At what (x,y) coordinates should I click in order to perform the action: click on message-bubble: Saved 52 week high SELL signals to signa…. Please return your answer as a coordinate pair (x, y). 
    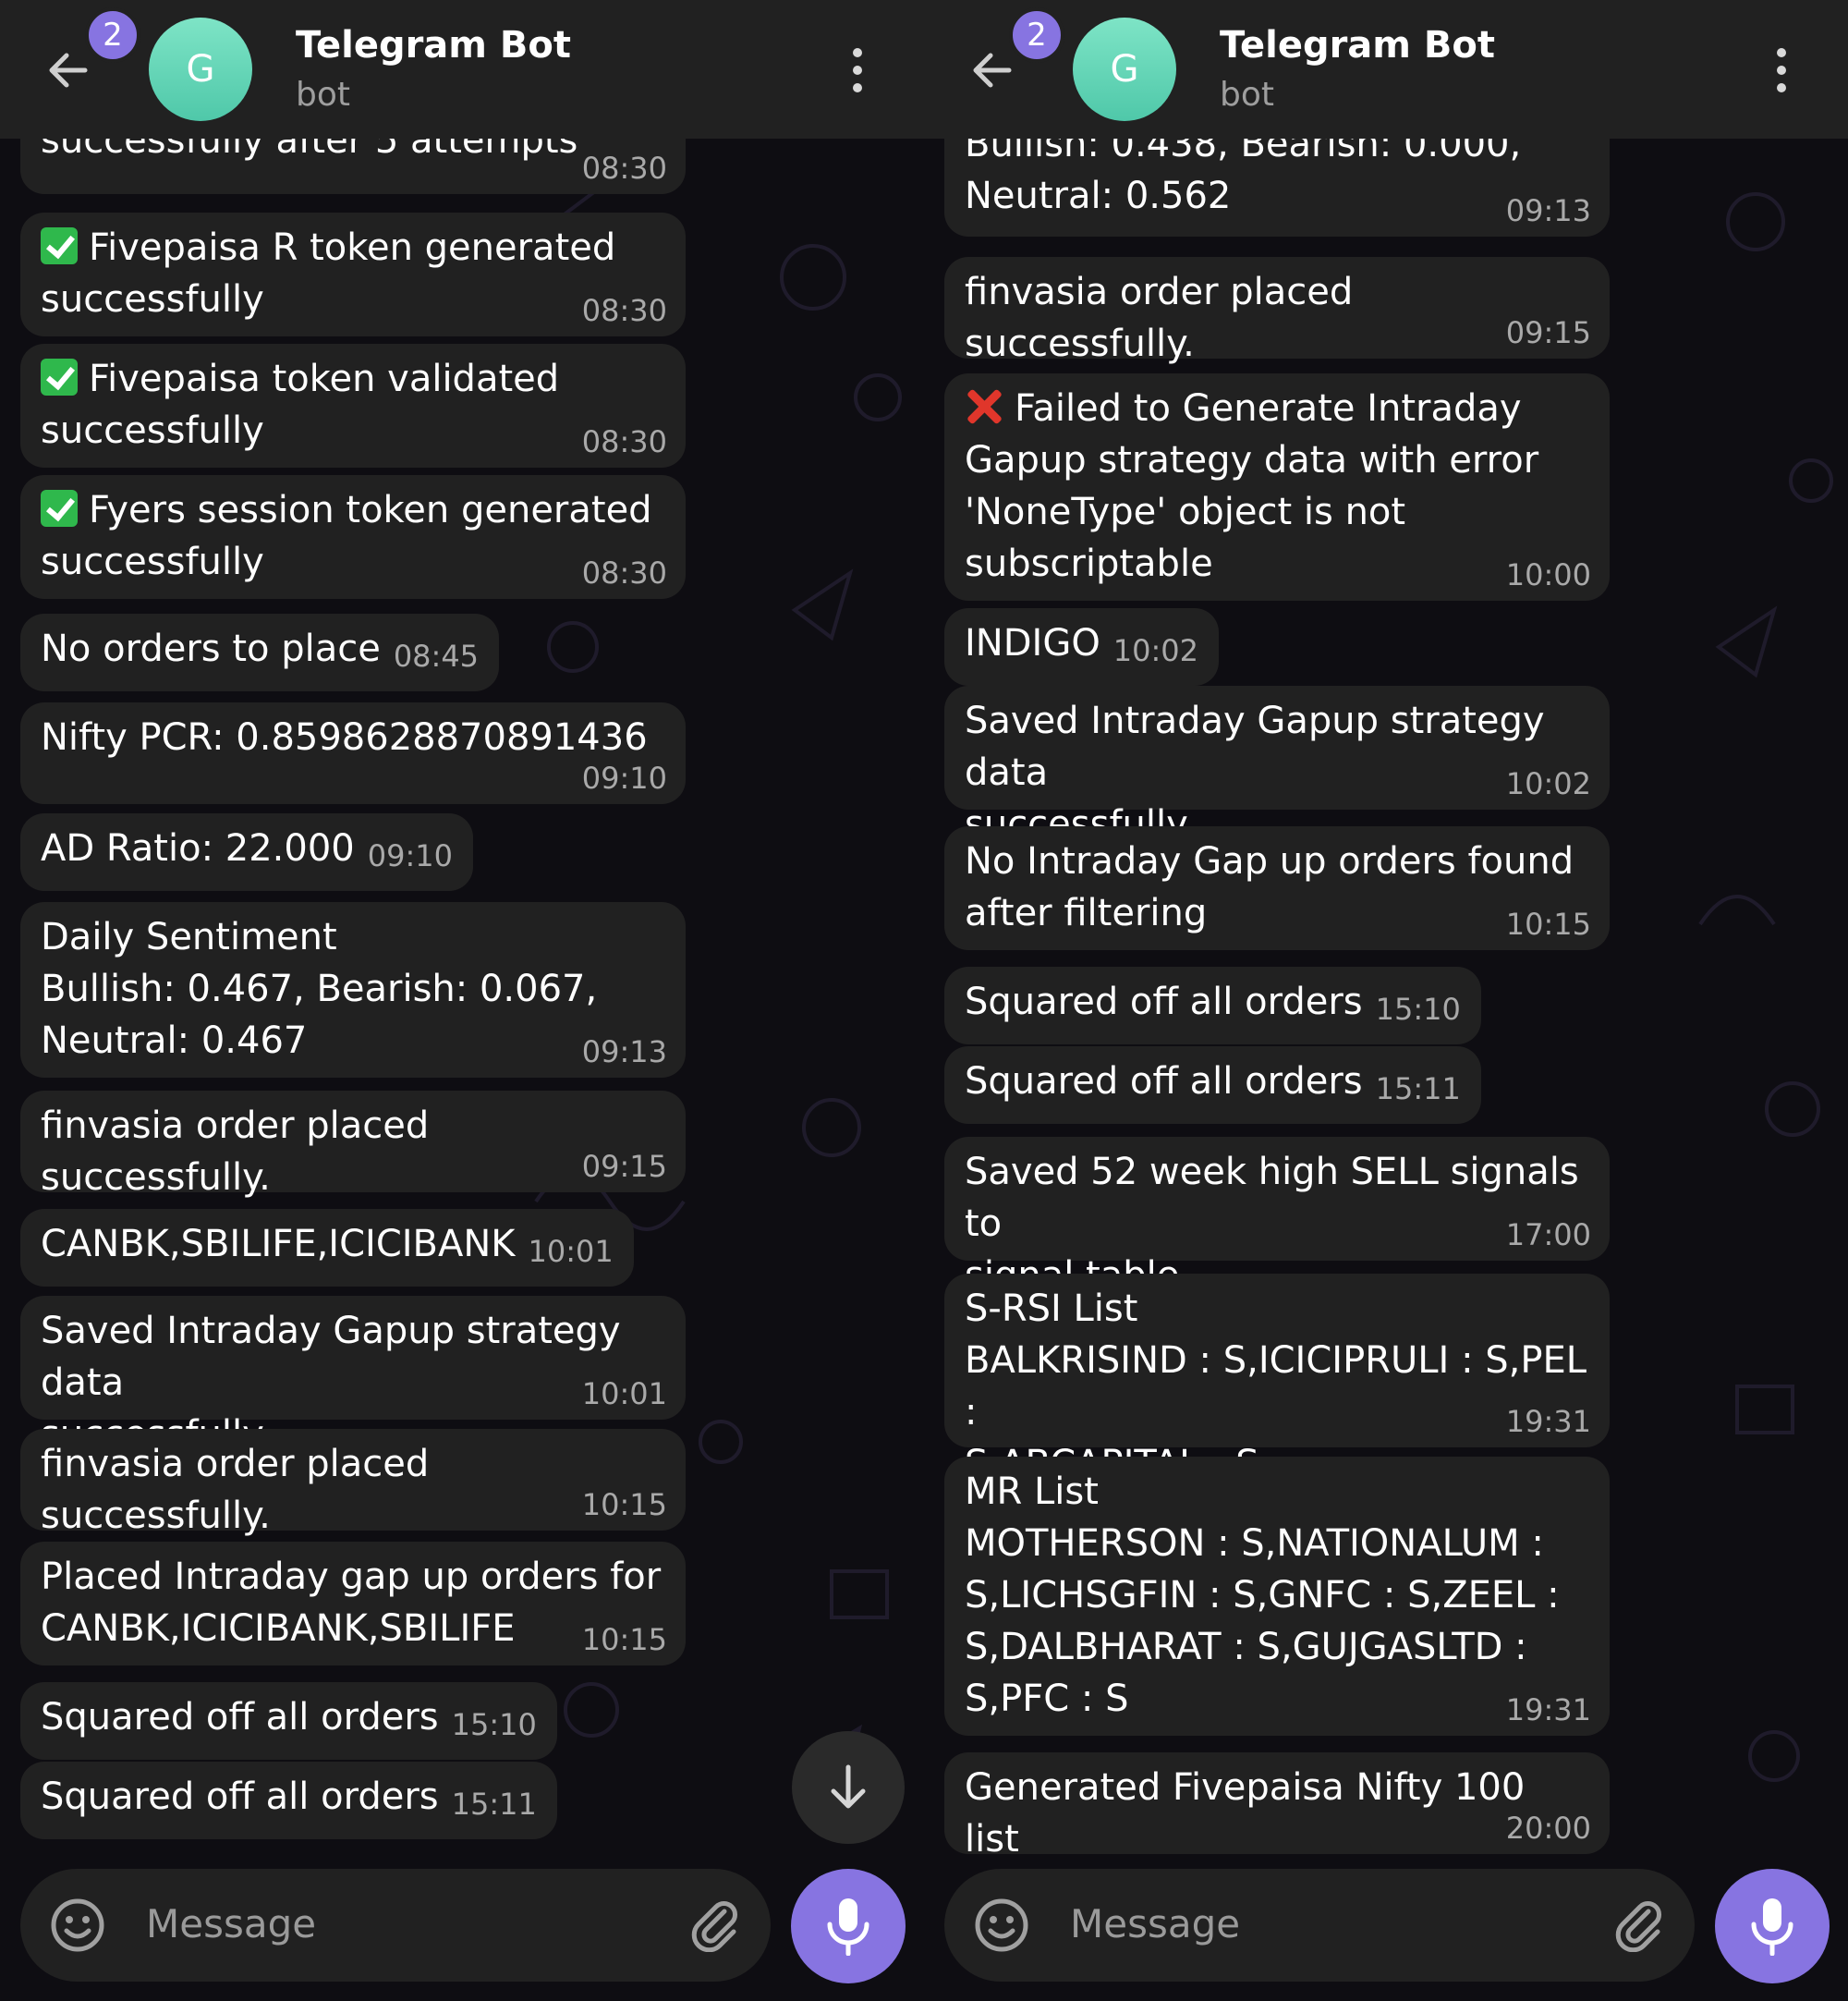
    Looking at the image, I should click on (1277, 1217).